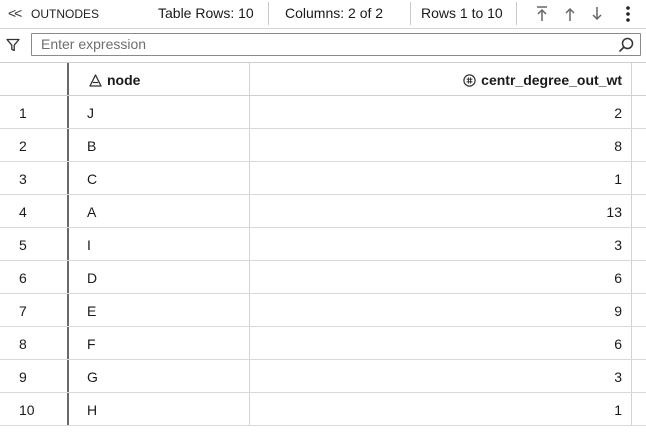  What do you see at coordinates (334, 13) in the screenshot?
I see `columns-button: Columns: 2 of 2` at bounding box center [334, 13].